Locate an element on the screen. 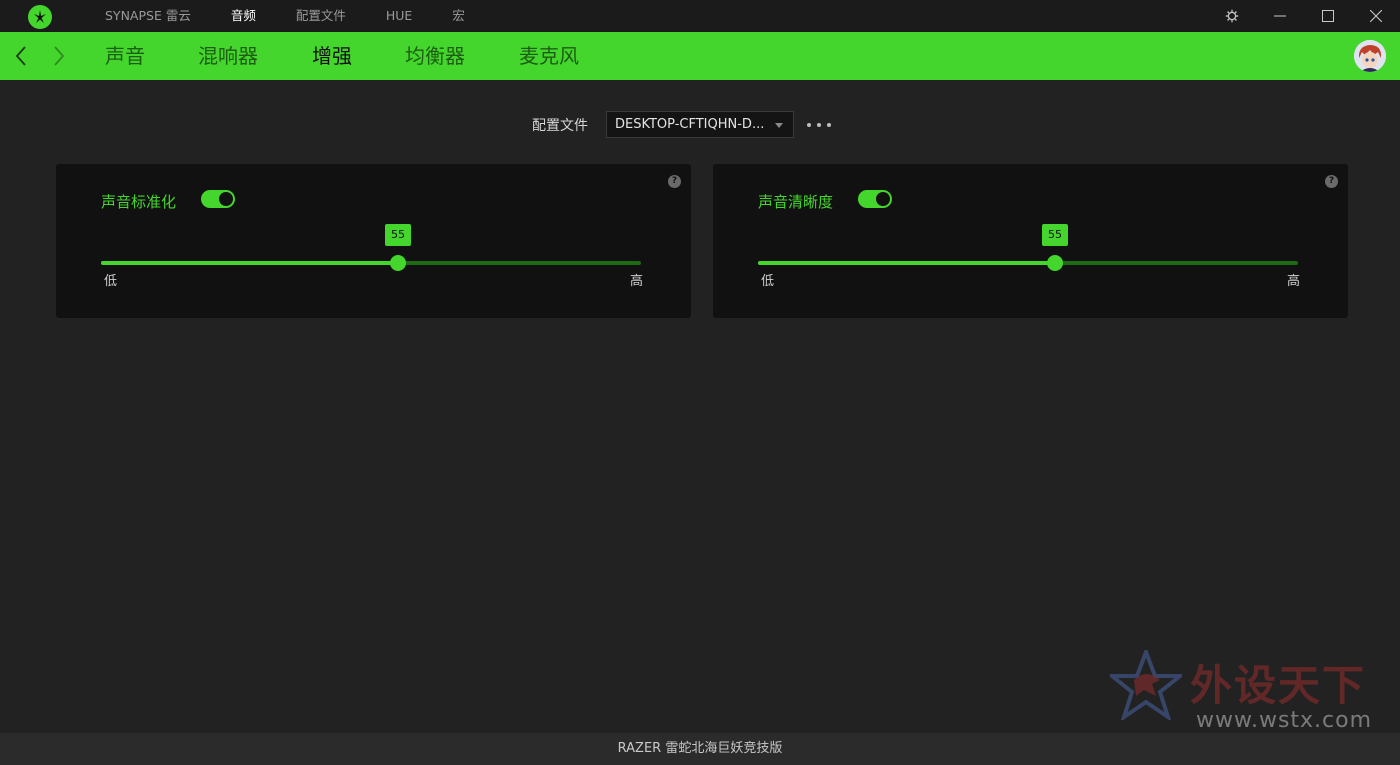  voice-clarity-slider: 55 is located at coordinates (1028, 247).